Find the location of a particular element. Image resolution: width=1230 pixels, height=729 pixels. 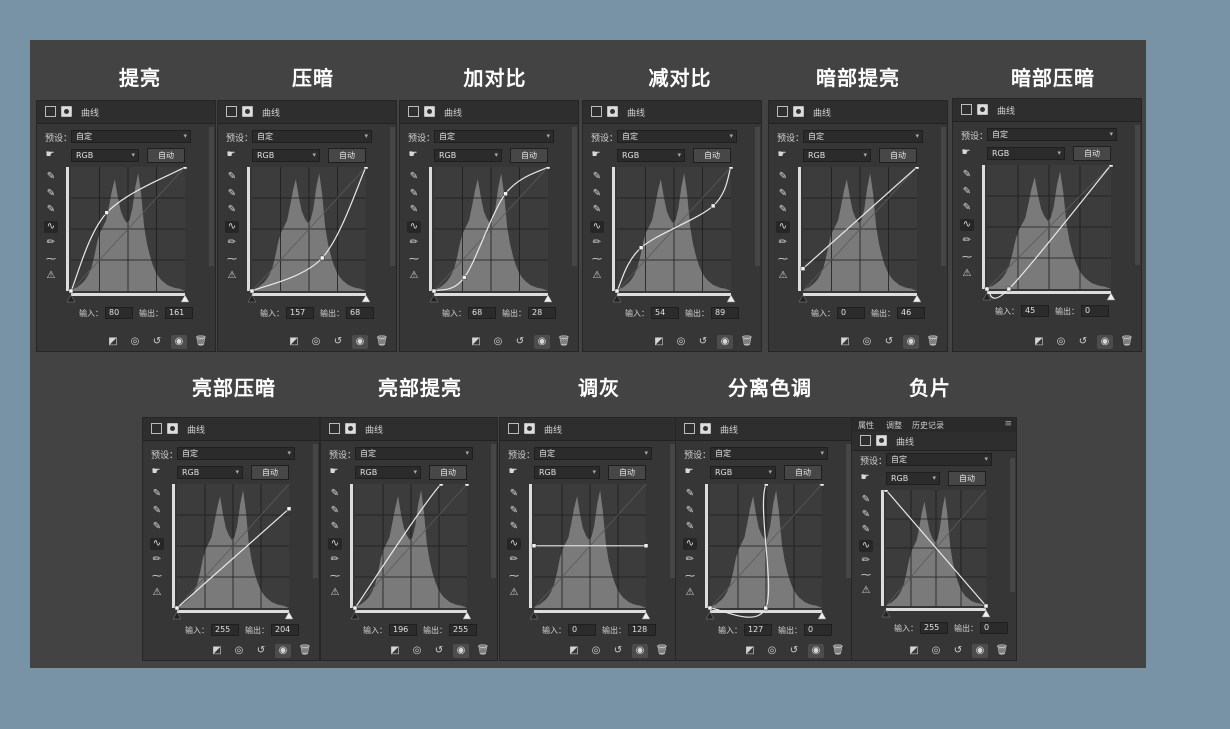

output-value-field: 204 is located at coordinates (285, 630).